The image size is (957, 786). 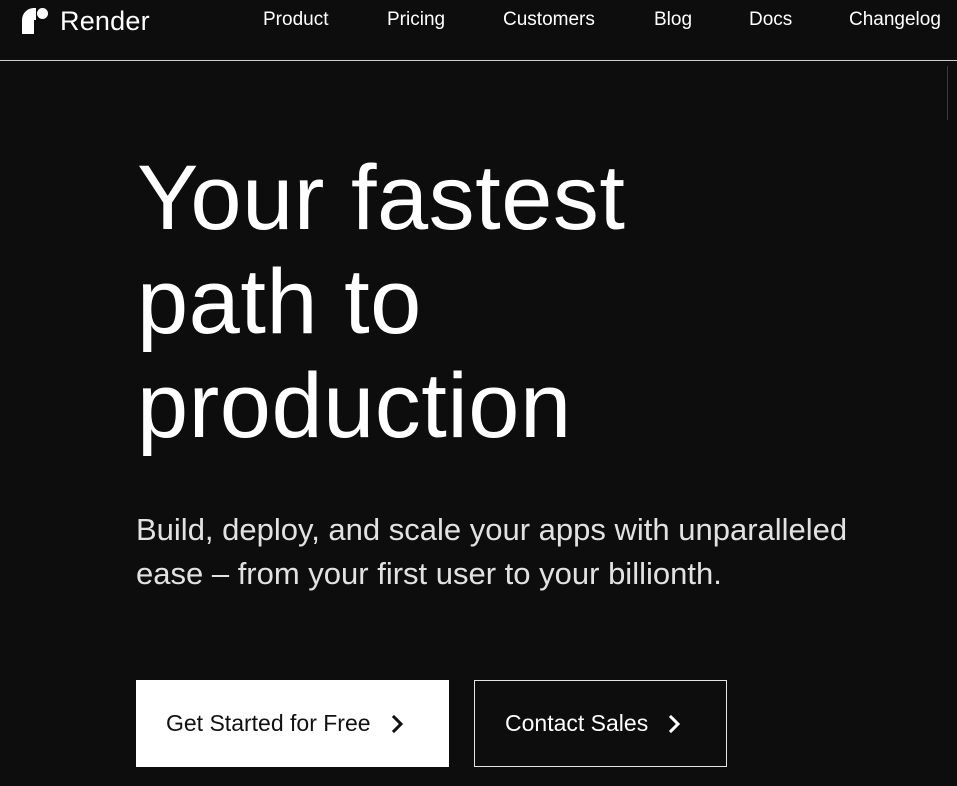 I want to click on side-panel-edge, so click(x=952, y=93).